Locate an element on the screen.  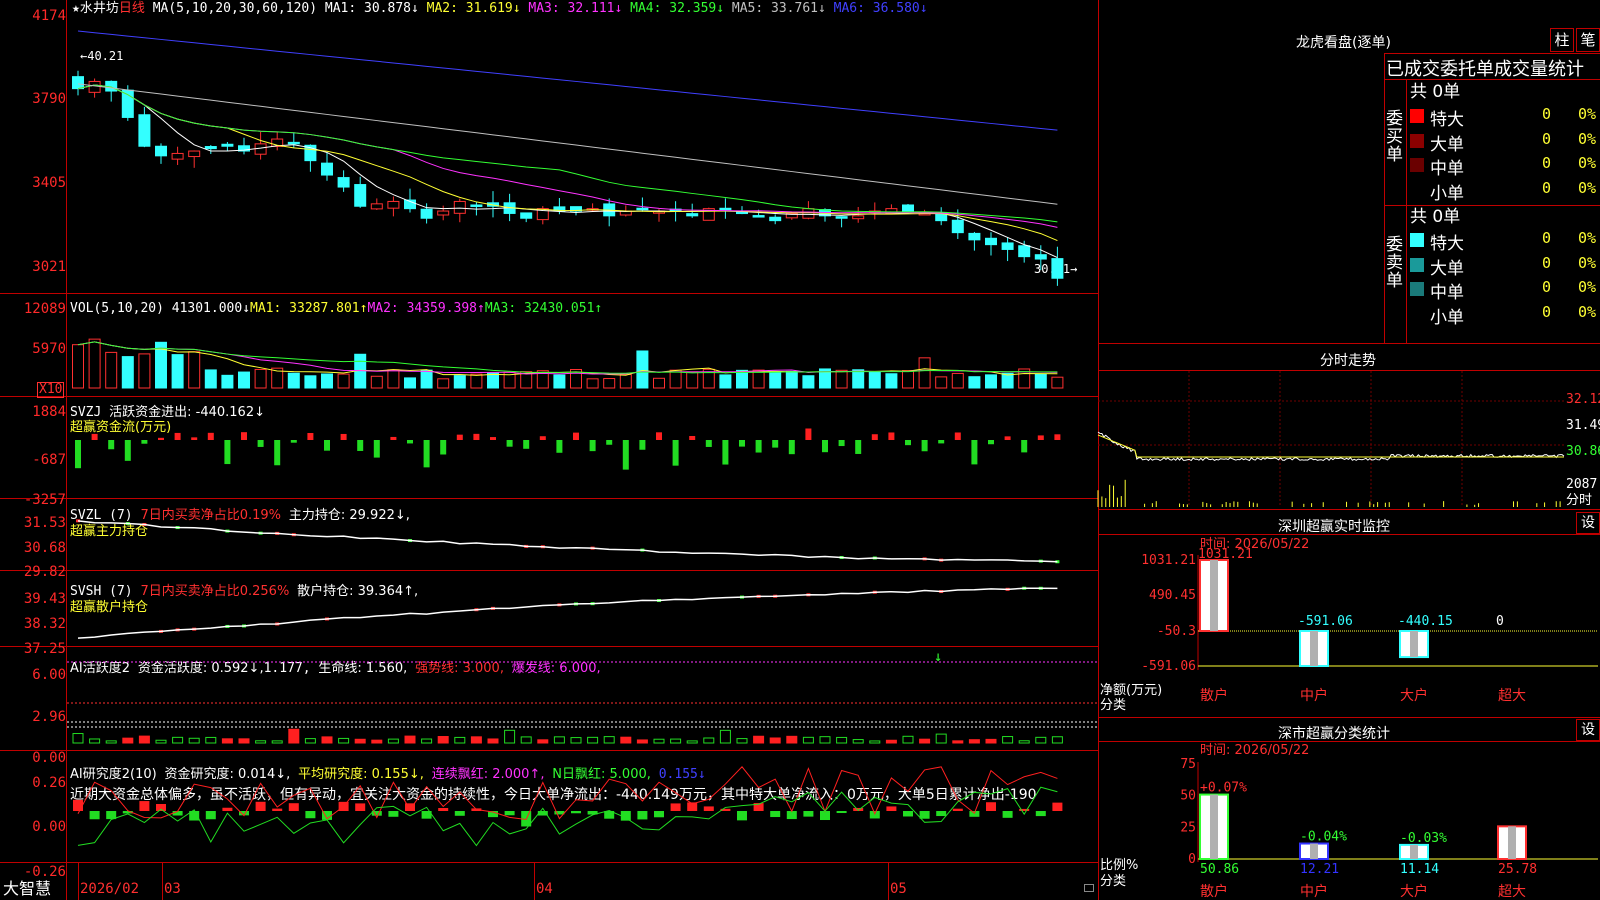
lock-icon is located at coordinates (1089, 888).